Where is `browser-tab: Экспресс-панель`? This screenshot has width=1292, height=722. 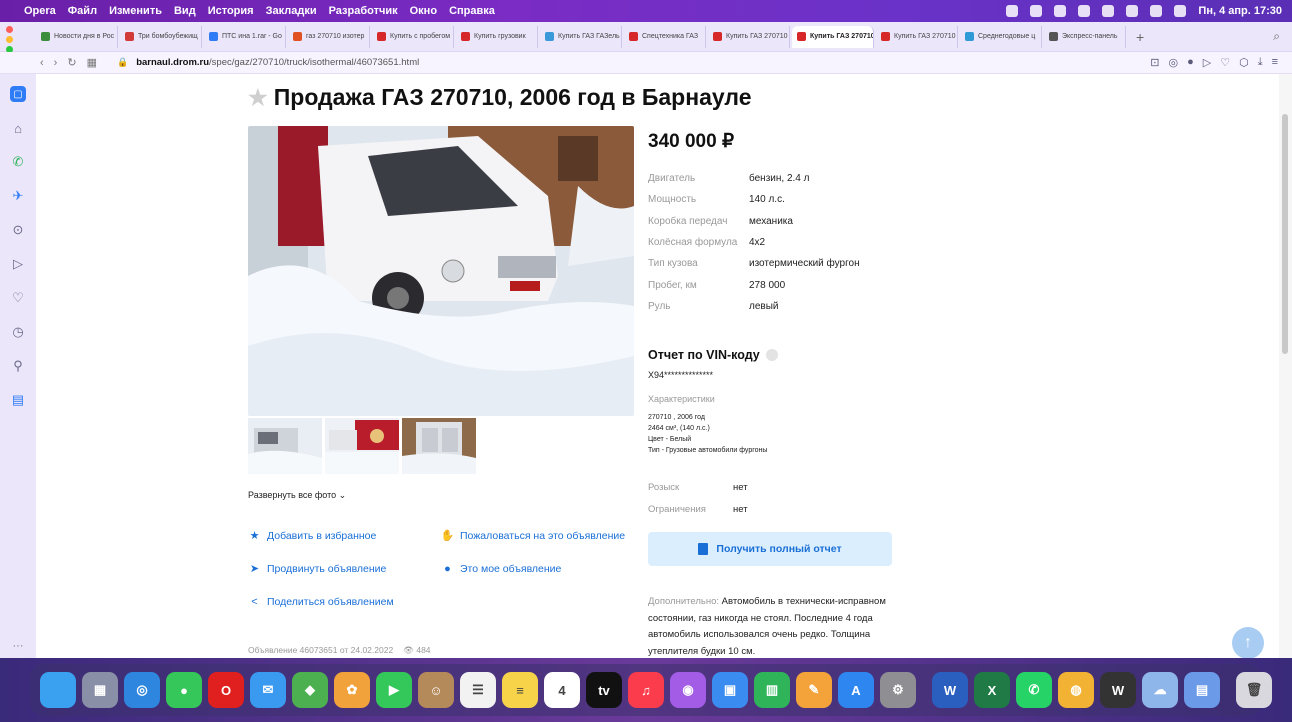
browser-tab: Экспресс-панель is located at coordinates (1085, 36).